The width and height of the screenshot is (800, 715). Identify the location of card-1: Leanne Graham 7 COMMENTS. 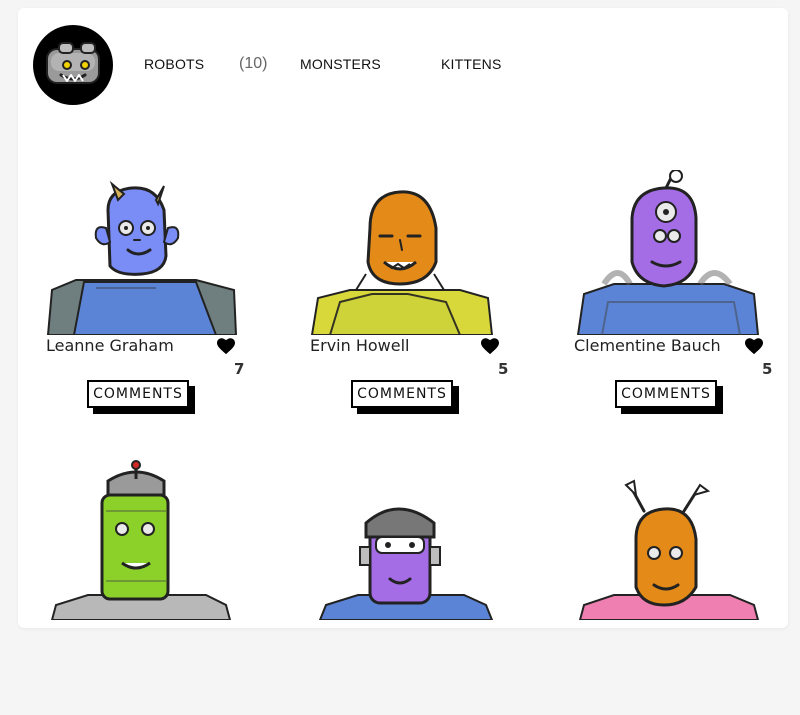
(156, 300).